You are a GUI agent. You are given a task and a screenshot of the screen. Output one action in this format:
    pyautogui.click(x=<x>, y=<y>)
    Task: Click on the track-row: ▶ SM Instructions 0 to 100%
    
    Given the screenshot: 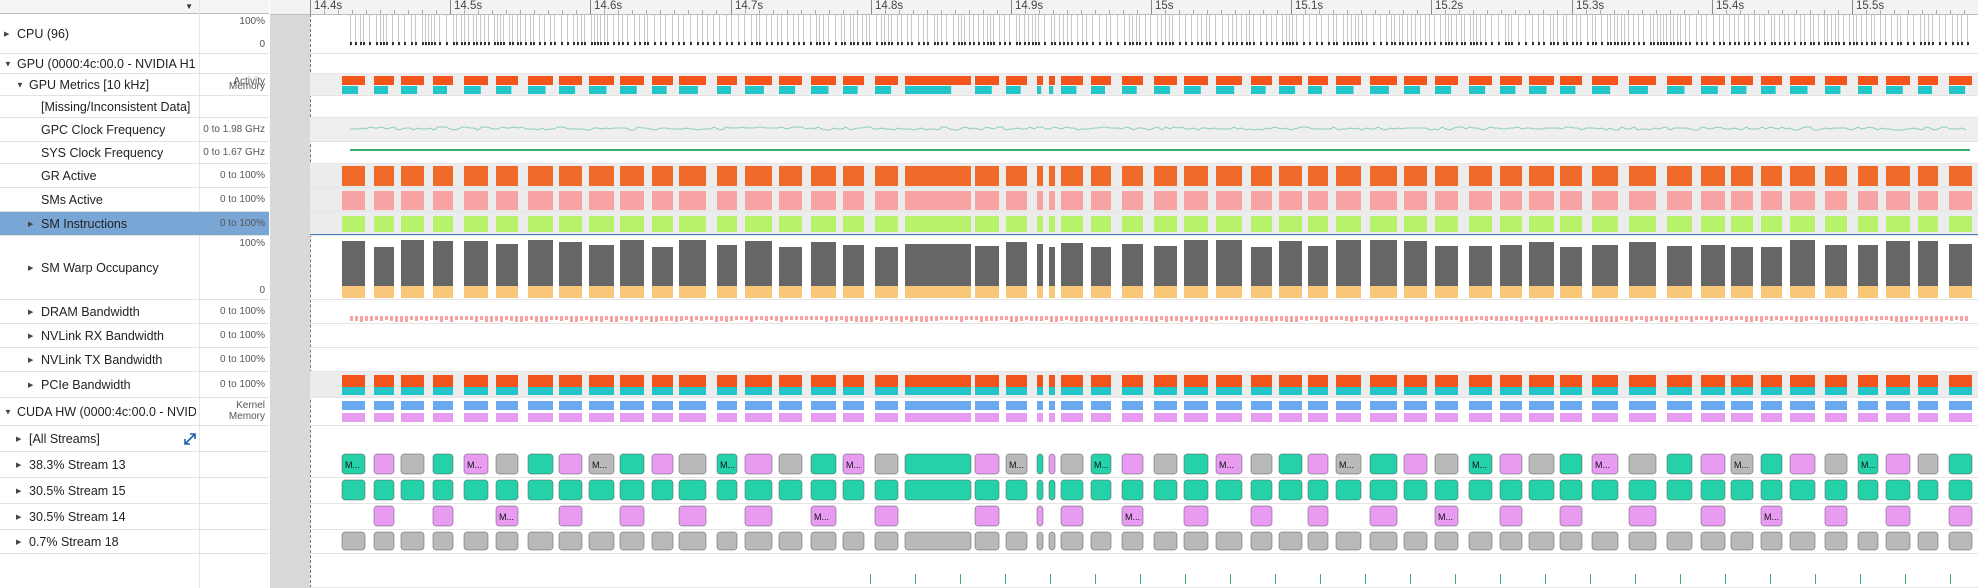 What is the action you would take?
    pyautogui.click(x=134, y=224)
    